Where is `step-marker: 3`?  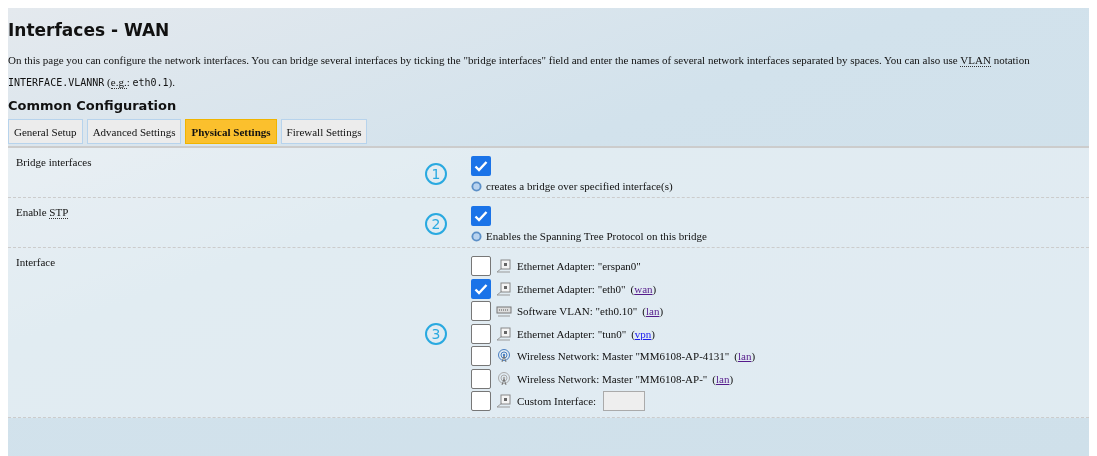
step-marker: 3 is located at coordinates (436, 333).